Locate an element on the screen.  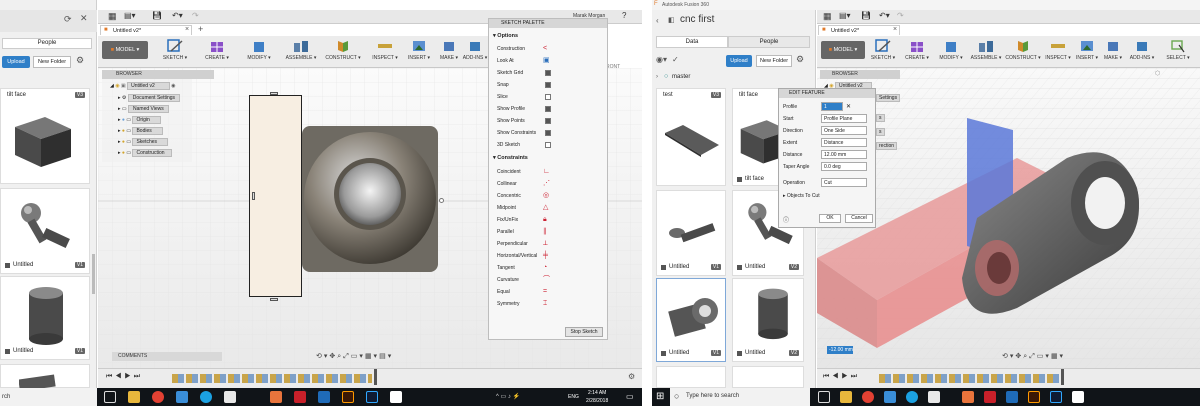
workspace-switcher: ■ MODEL ▾ is located at coordinates (125, 50).